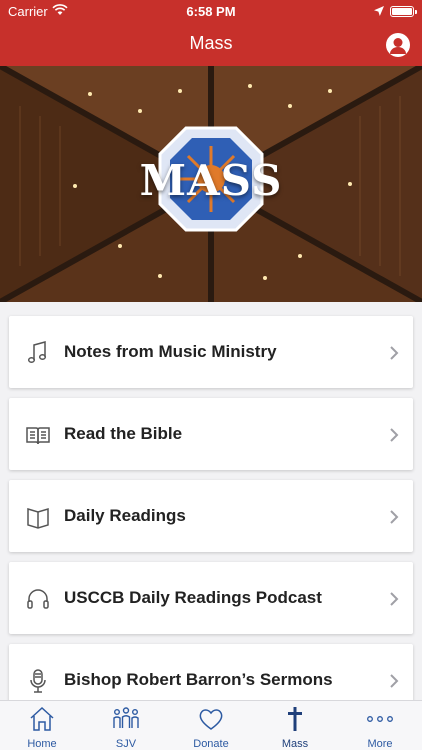 The width and height of the screenshot is (422, 750). What do you see at coordinates (211, 434) in the screenshot?
I see `list-item-read-bible: Read the Bible` at bounding box center [211, 434].